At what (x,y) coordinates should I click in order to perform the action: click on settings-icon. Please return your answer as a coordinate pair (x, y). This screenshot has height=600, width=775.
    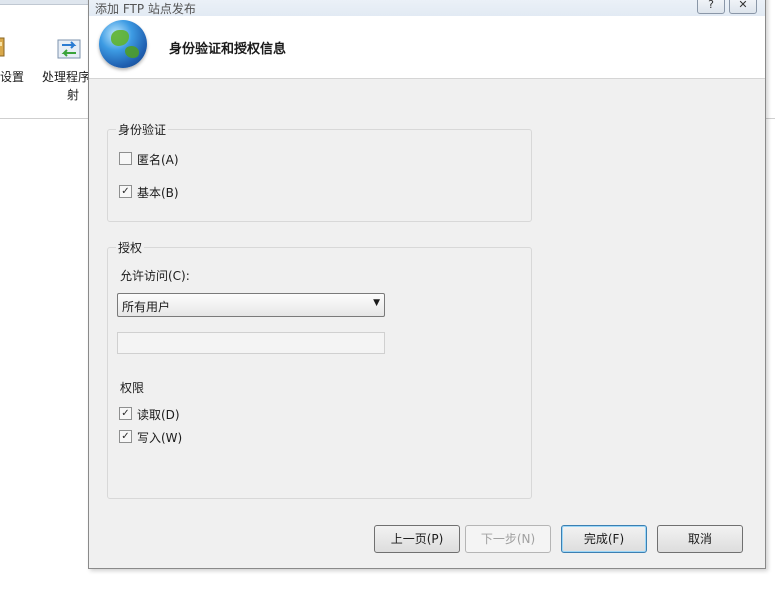
    Looking at the image, I should click on (2, 47).